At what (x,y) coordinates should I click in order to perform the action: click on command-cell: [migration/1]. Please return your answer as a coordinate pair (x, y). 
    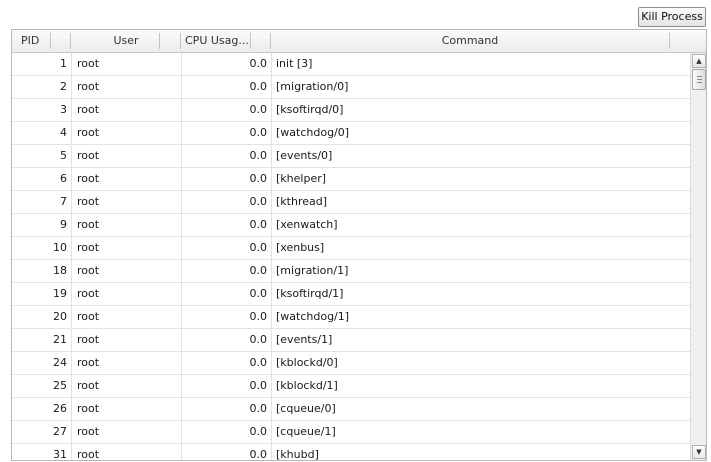
    Looking at the image, I should click on (312, 270).